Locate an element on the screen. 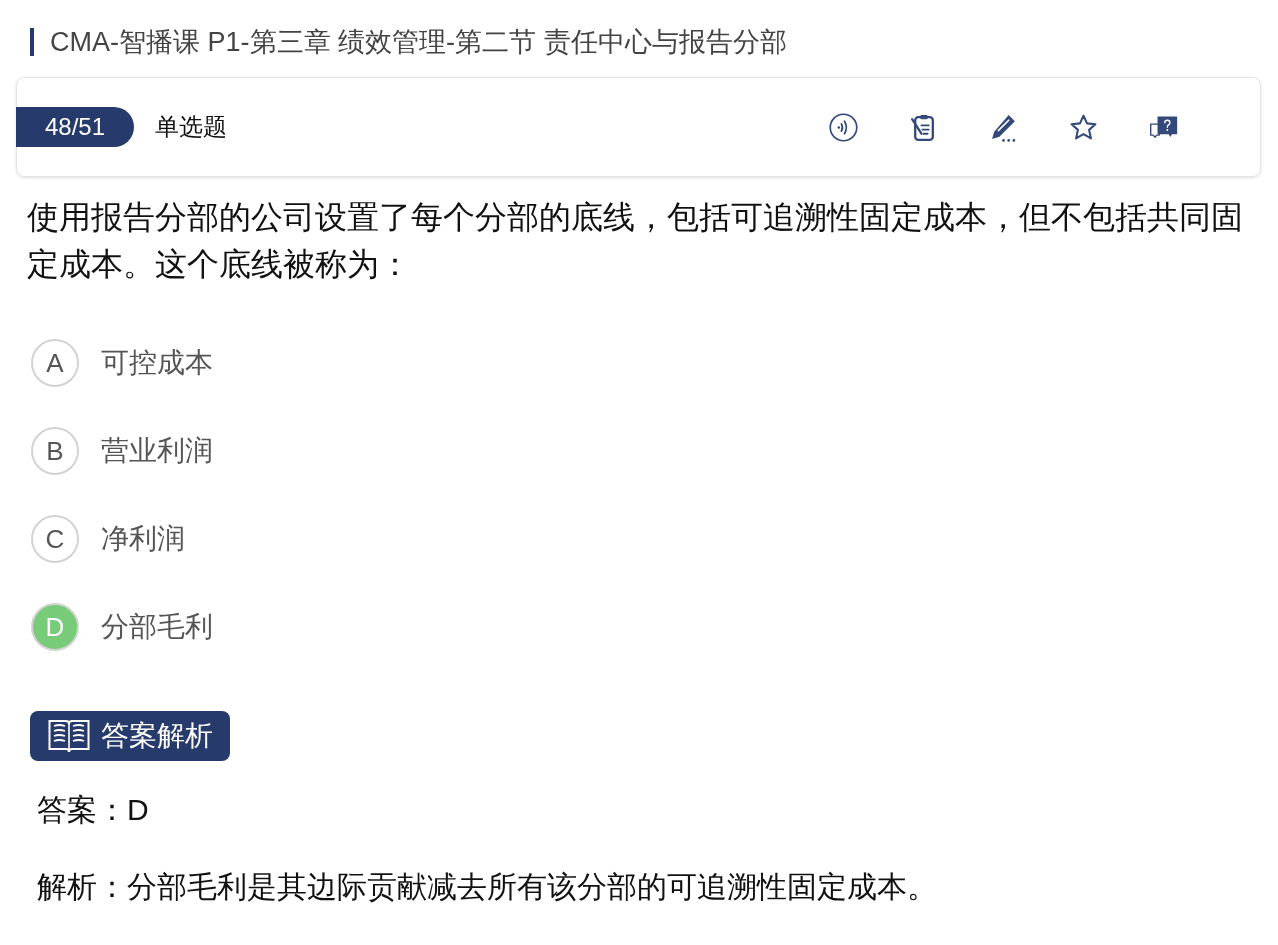 The image size is (1278, 945). option-letter: A is located at coordinates (55, 363).